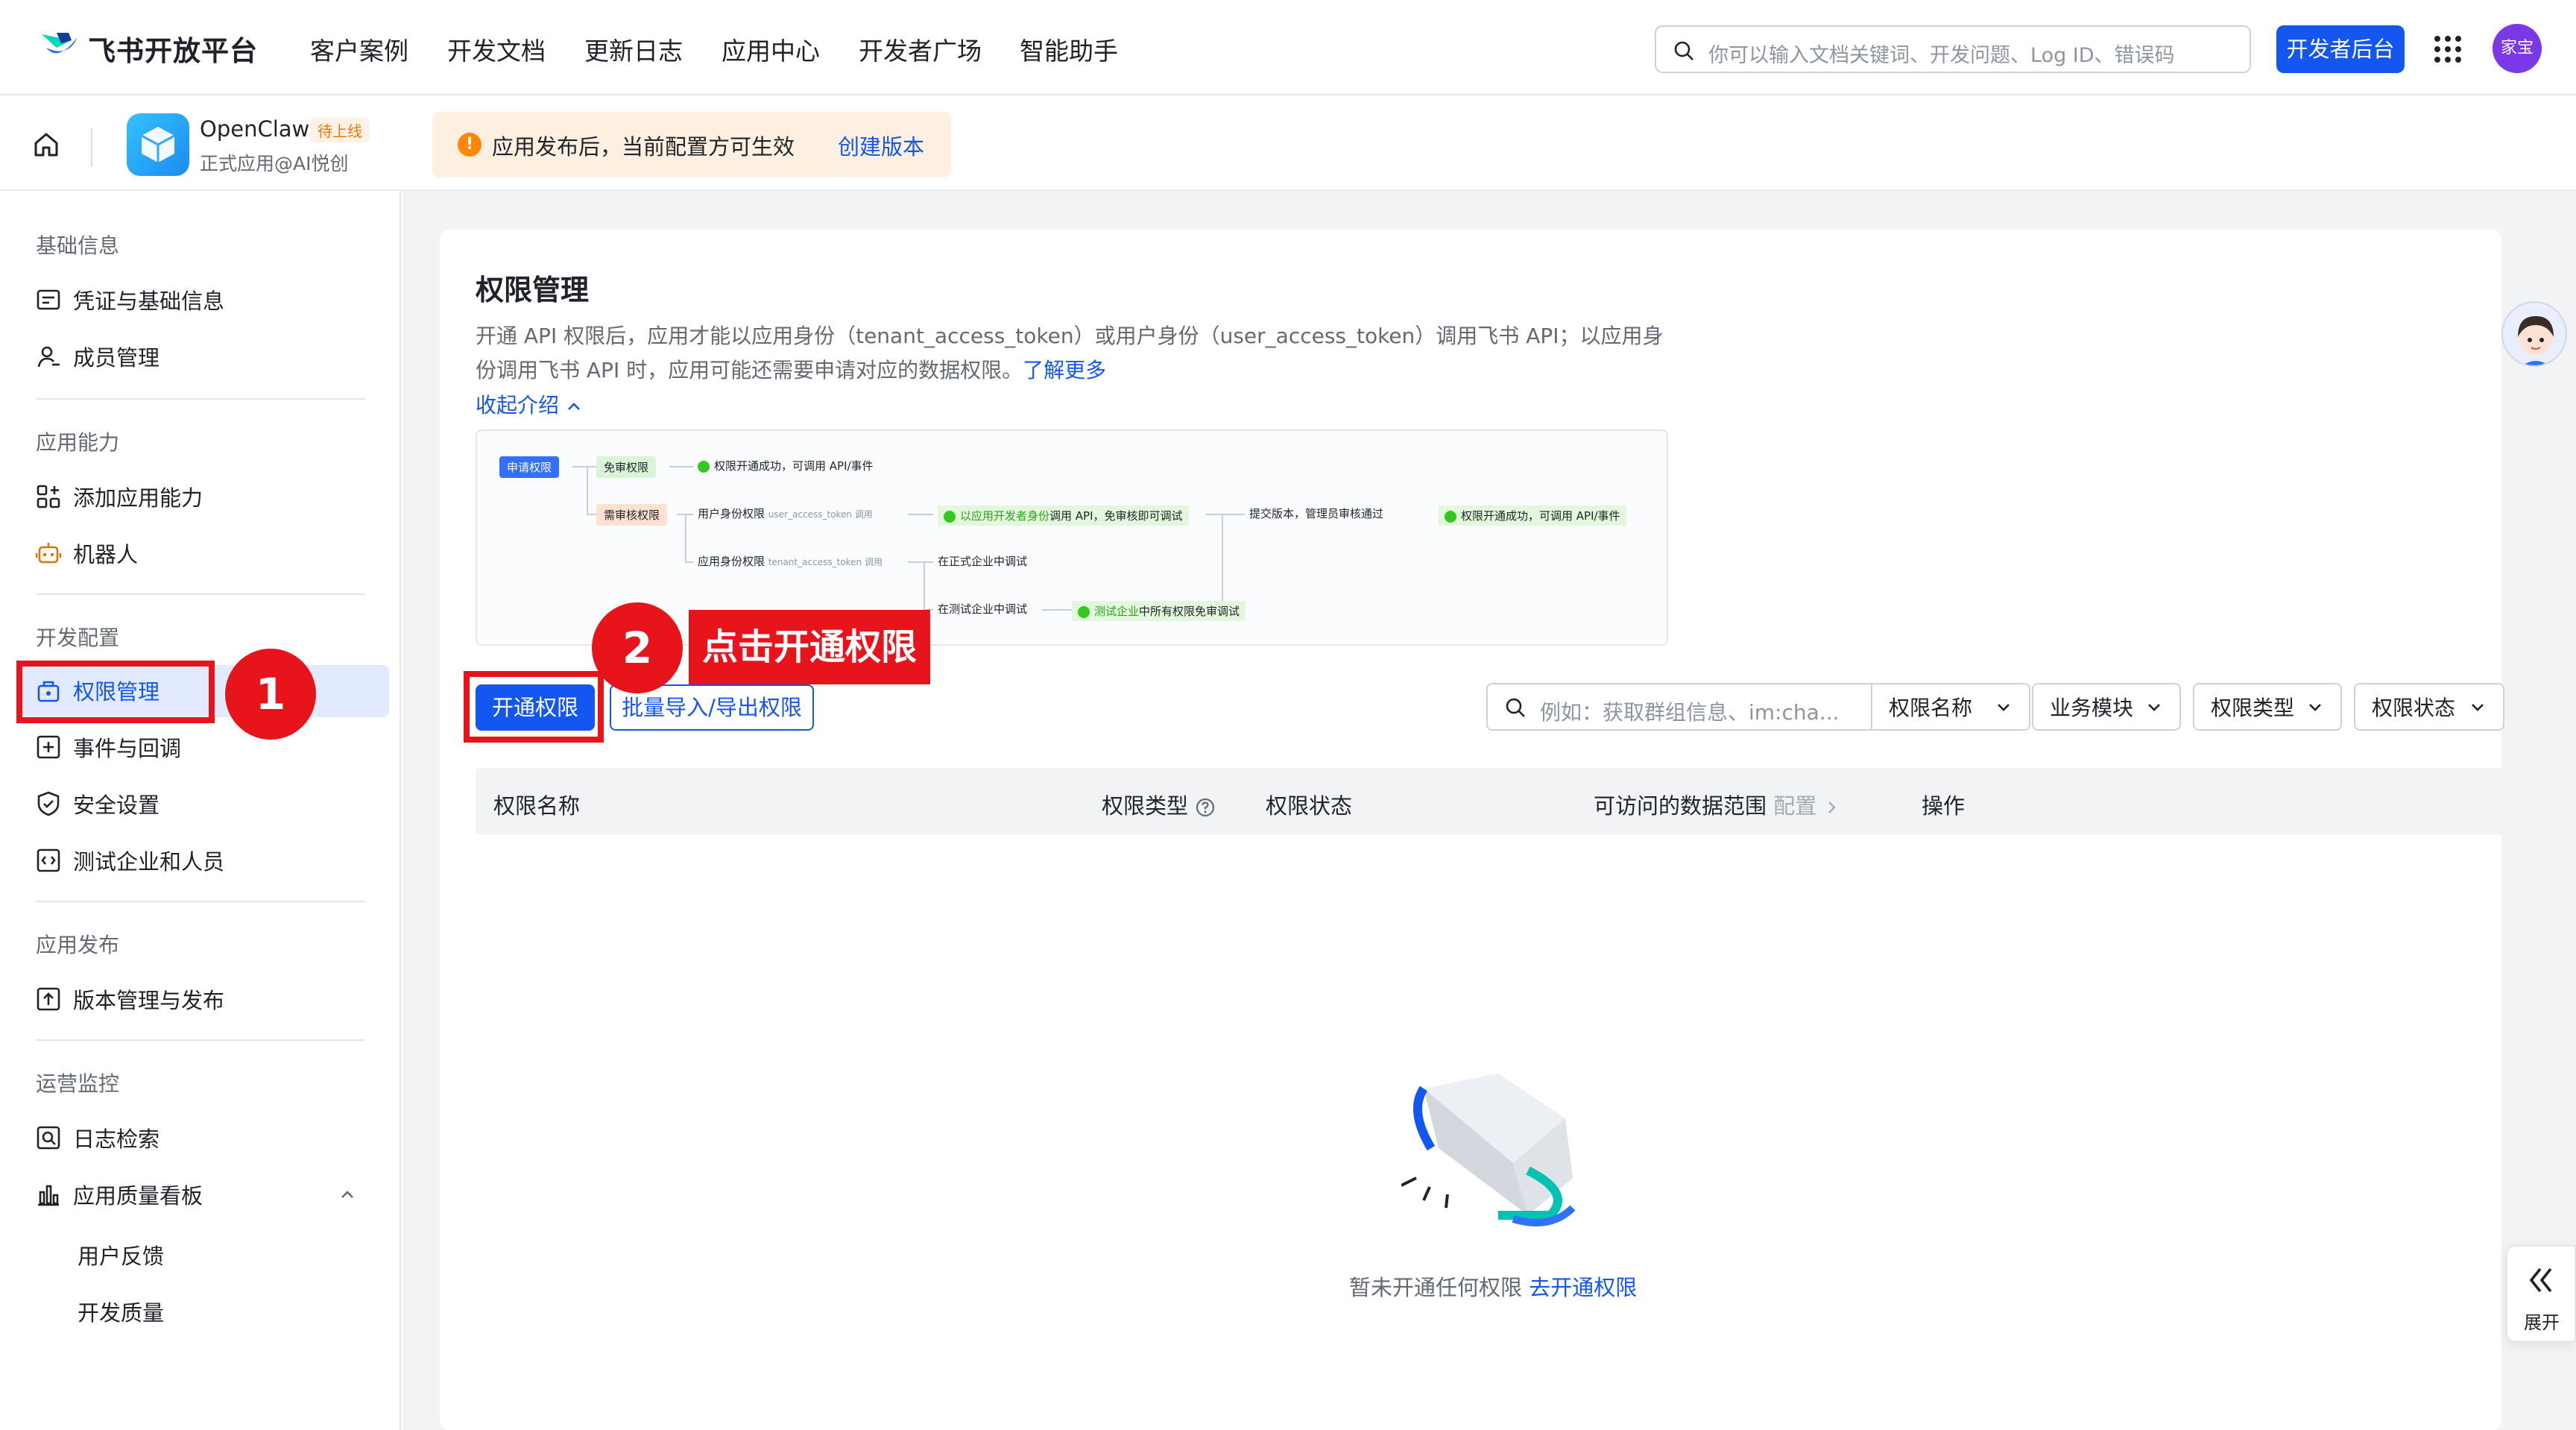 The width and height of the screenshot is (2576, 1430). I want to click on column-header-status: 权限状态, so click(1309, 806).